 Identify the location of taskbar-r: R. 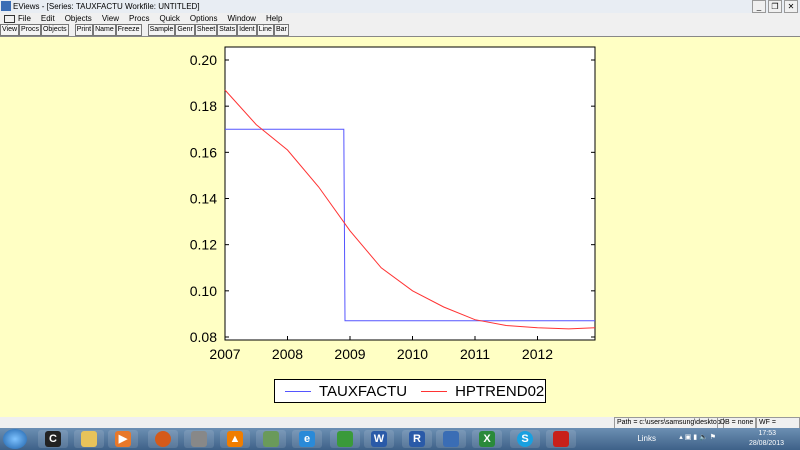
(417, 439).